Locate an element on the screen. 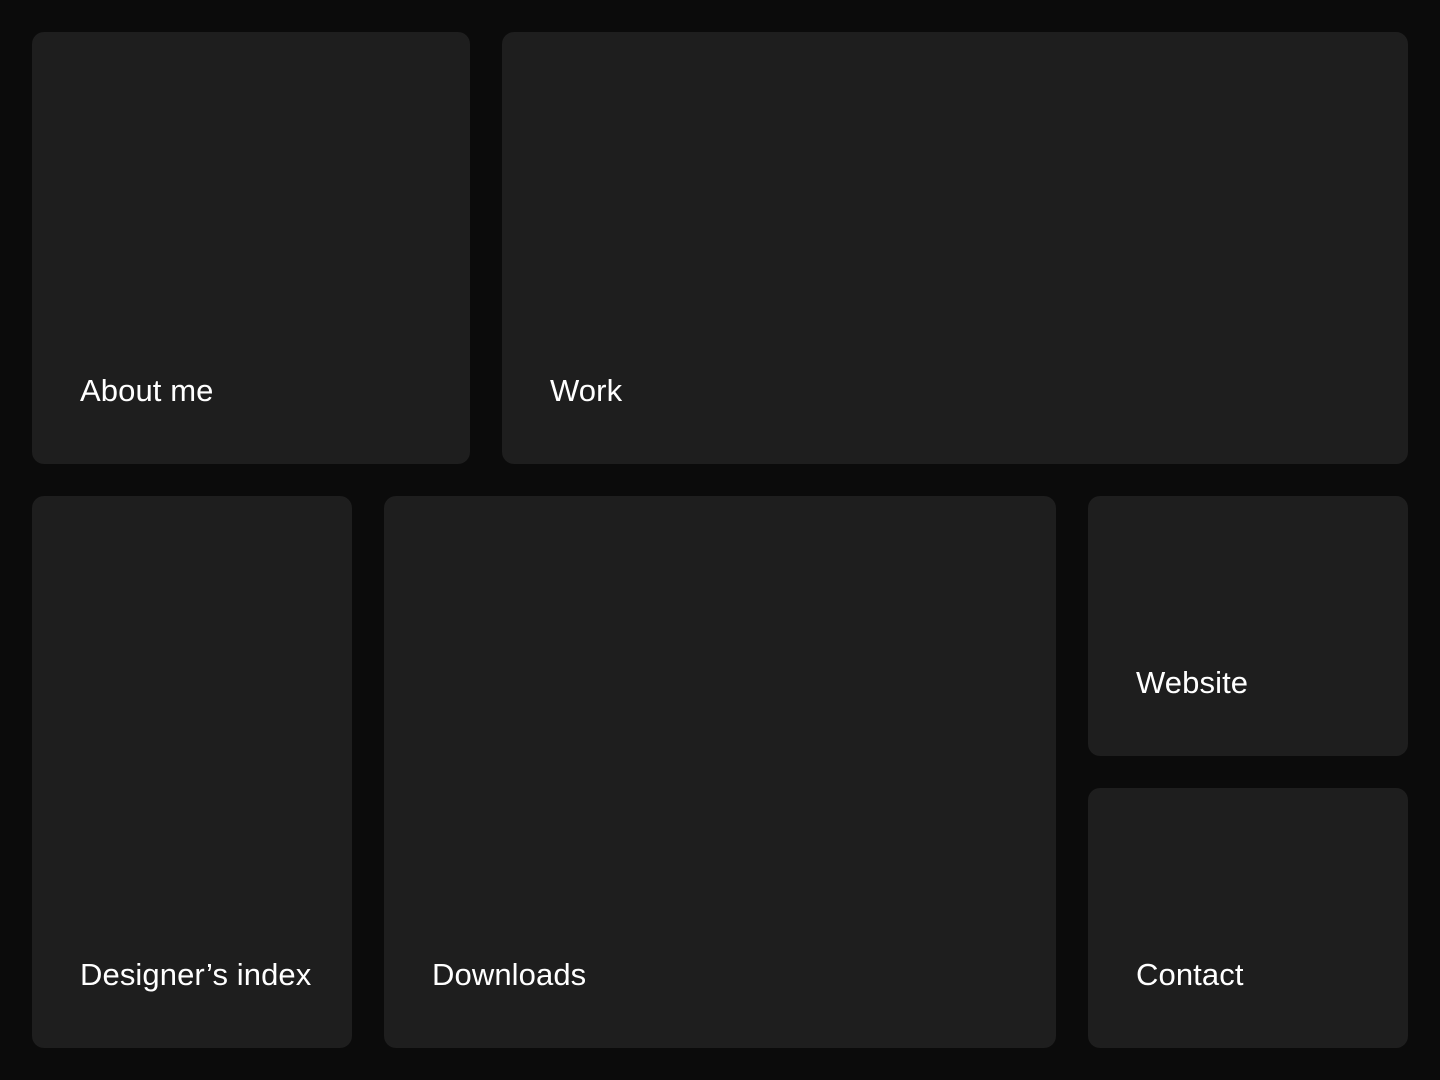 Image resolution: width=1440 pixels, height=1080 pixels. about-me-tile: About me is located at coordinates (251, 248).